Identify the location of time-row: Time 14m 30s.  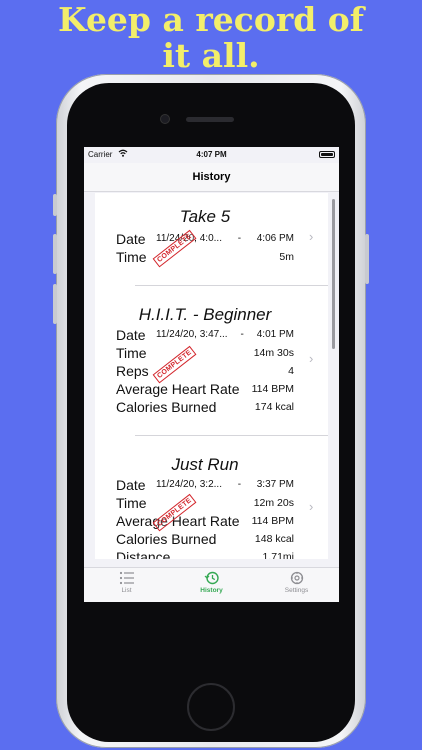
(205, 354).